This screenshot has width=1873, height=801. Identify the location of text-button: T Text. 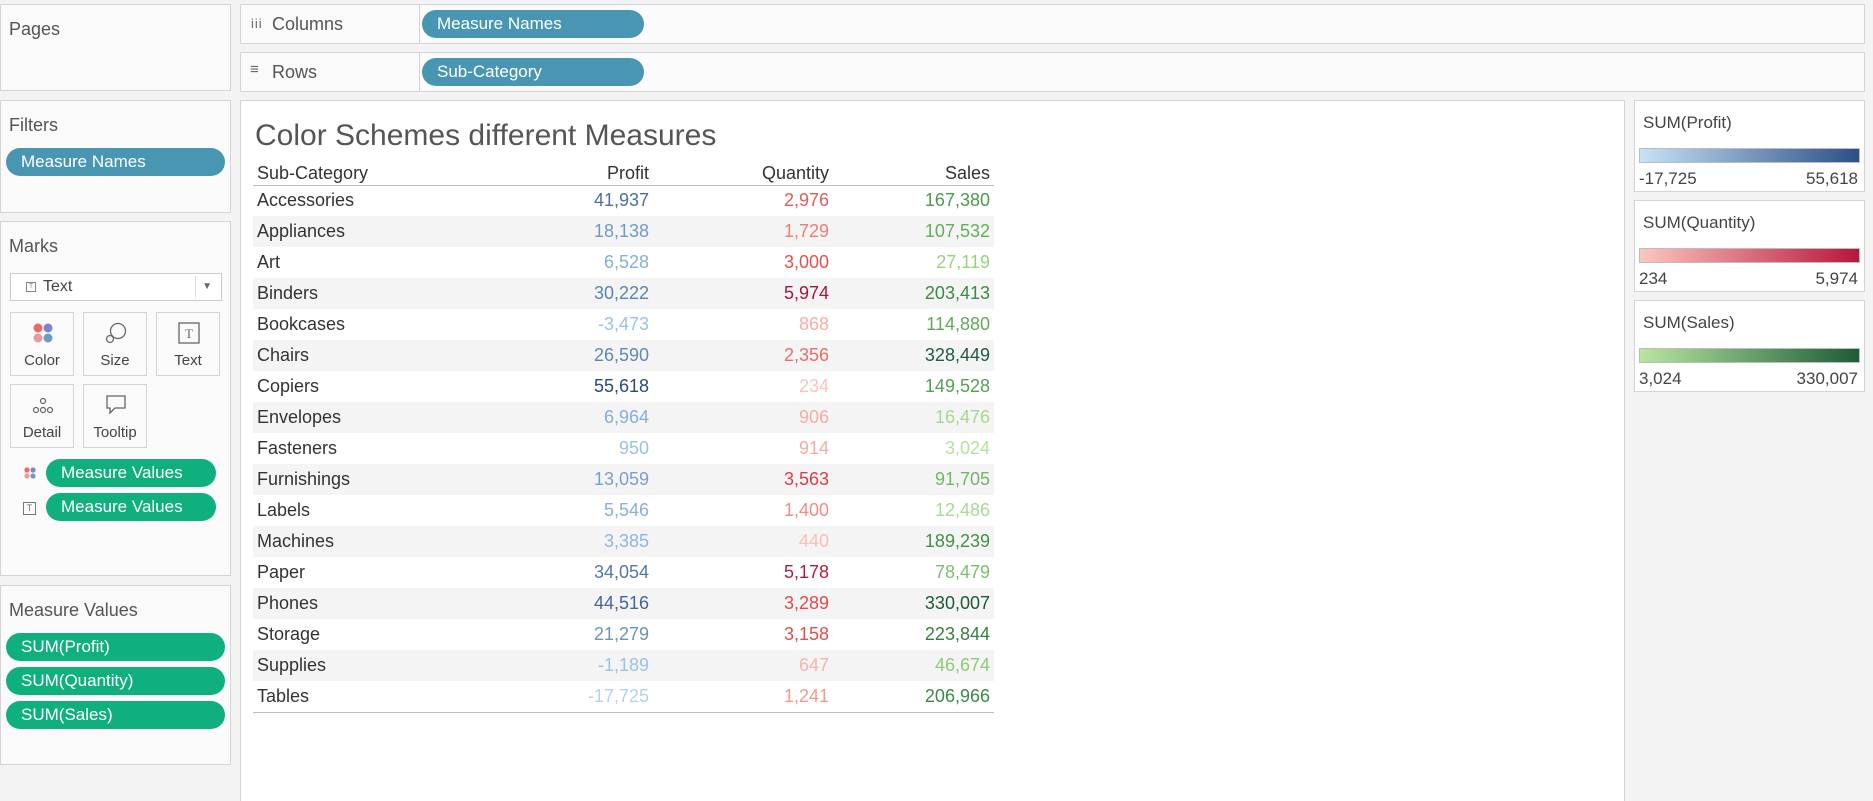
(188, 344).